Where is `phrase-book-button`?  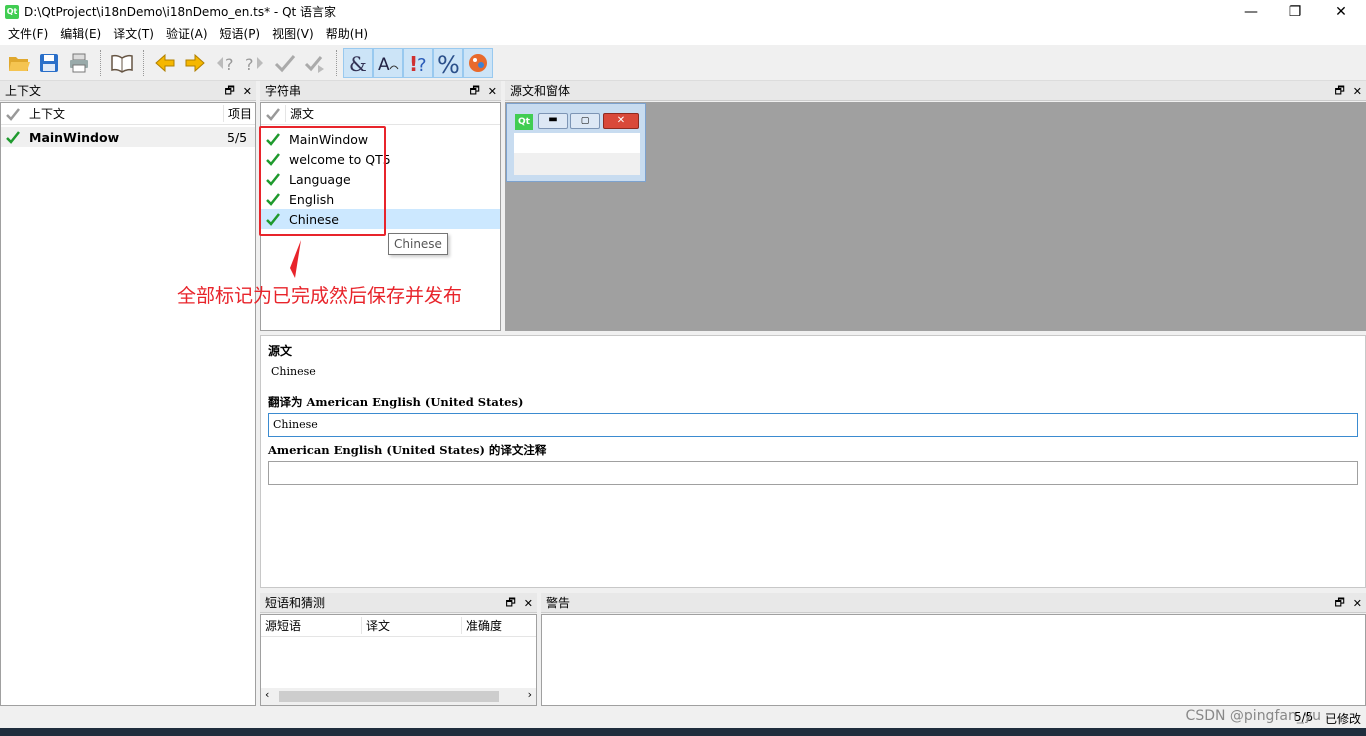
phrase-book-button is located at coordinates (122, 63).